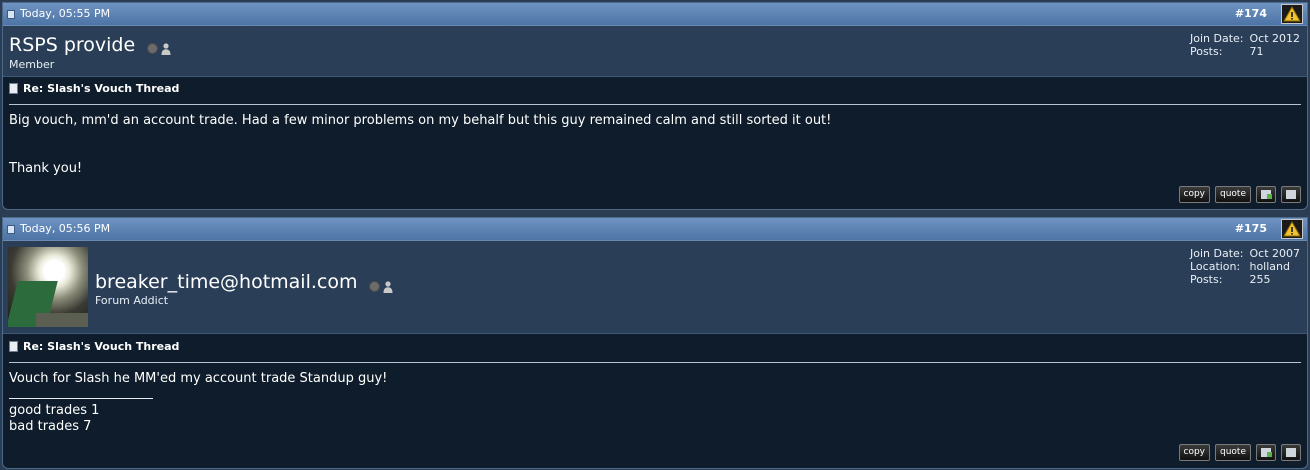 This screenshot has width=1310, height=470. I want to click on post-date: Today, 05:55 PM, so click(65, 13).